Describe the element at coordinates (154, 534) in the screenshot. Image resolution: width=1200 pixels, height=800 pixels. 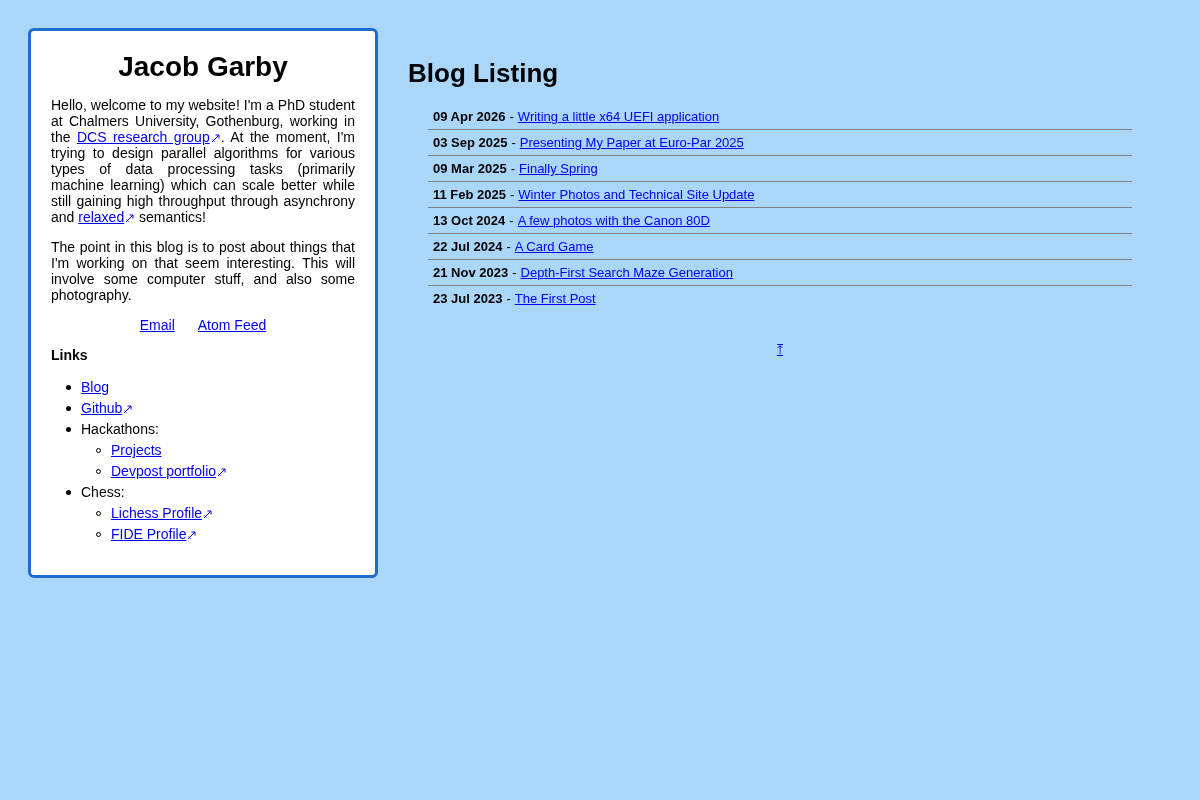
I see `nav-link: FIDE Profile` at that location.